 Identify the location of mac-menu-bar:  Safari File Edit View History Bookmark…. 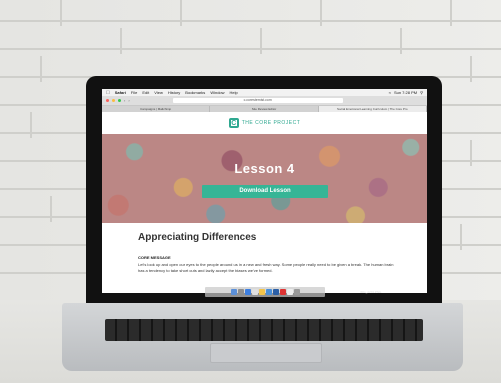
(264, 92).